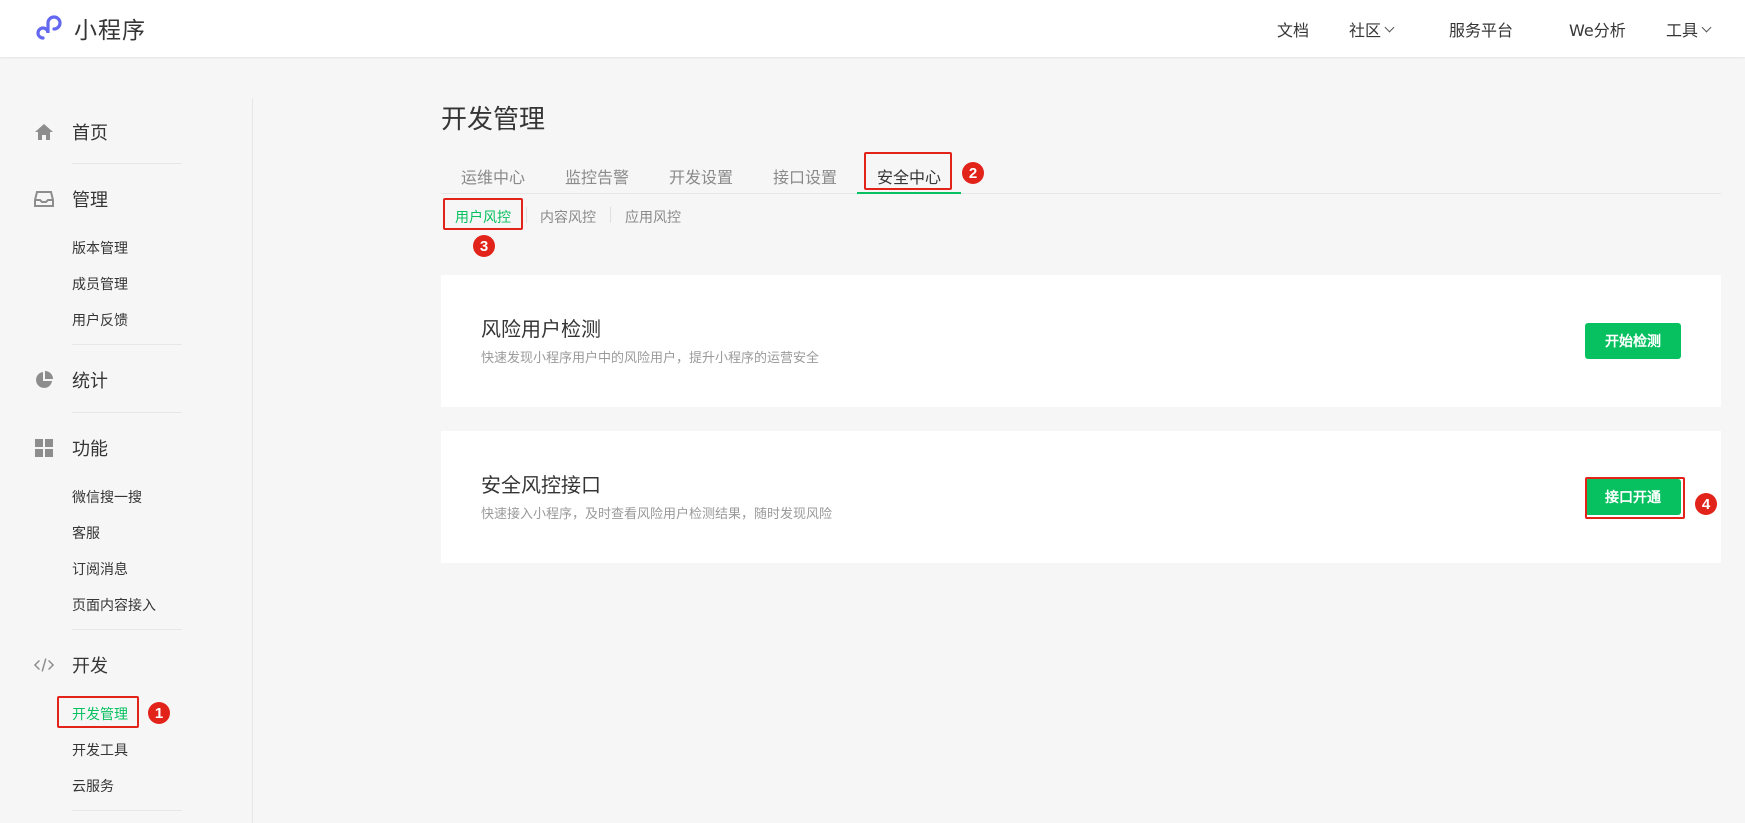 This screenshot has width=1745, height=823. I want to click on sidebar-item-cloud-service: 云服务, so click(93, 786).